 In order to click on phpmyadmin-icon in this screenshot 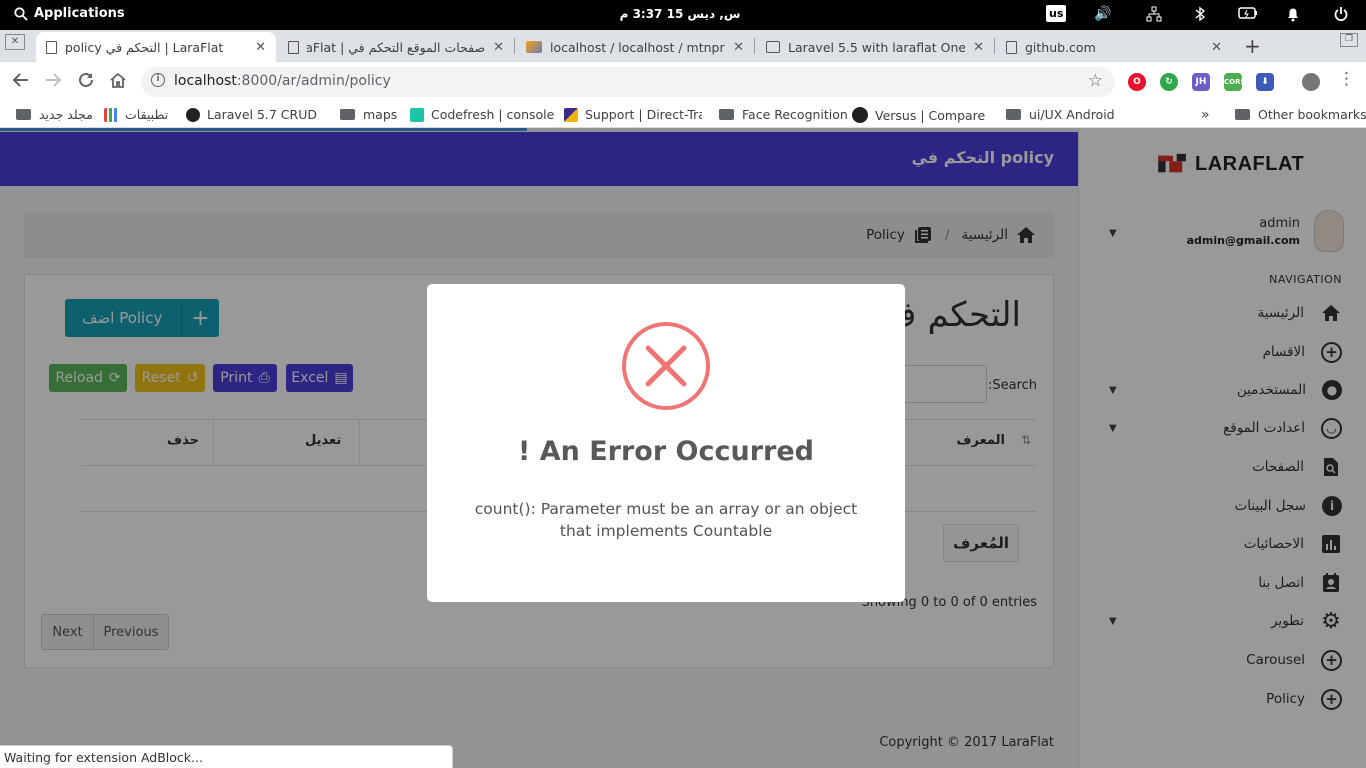, I will do `click(534, 47)`.